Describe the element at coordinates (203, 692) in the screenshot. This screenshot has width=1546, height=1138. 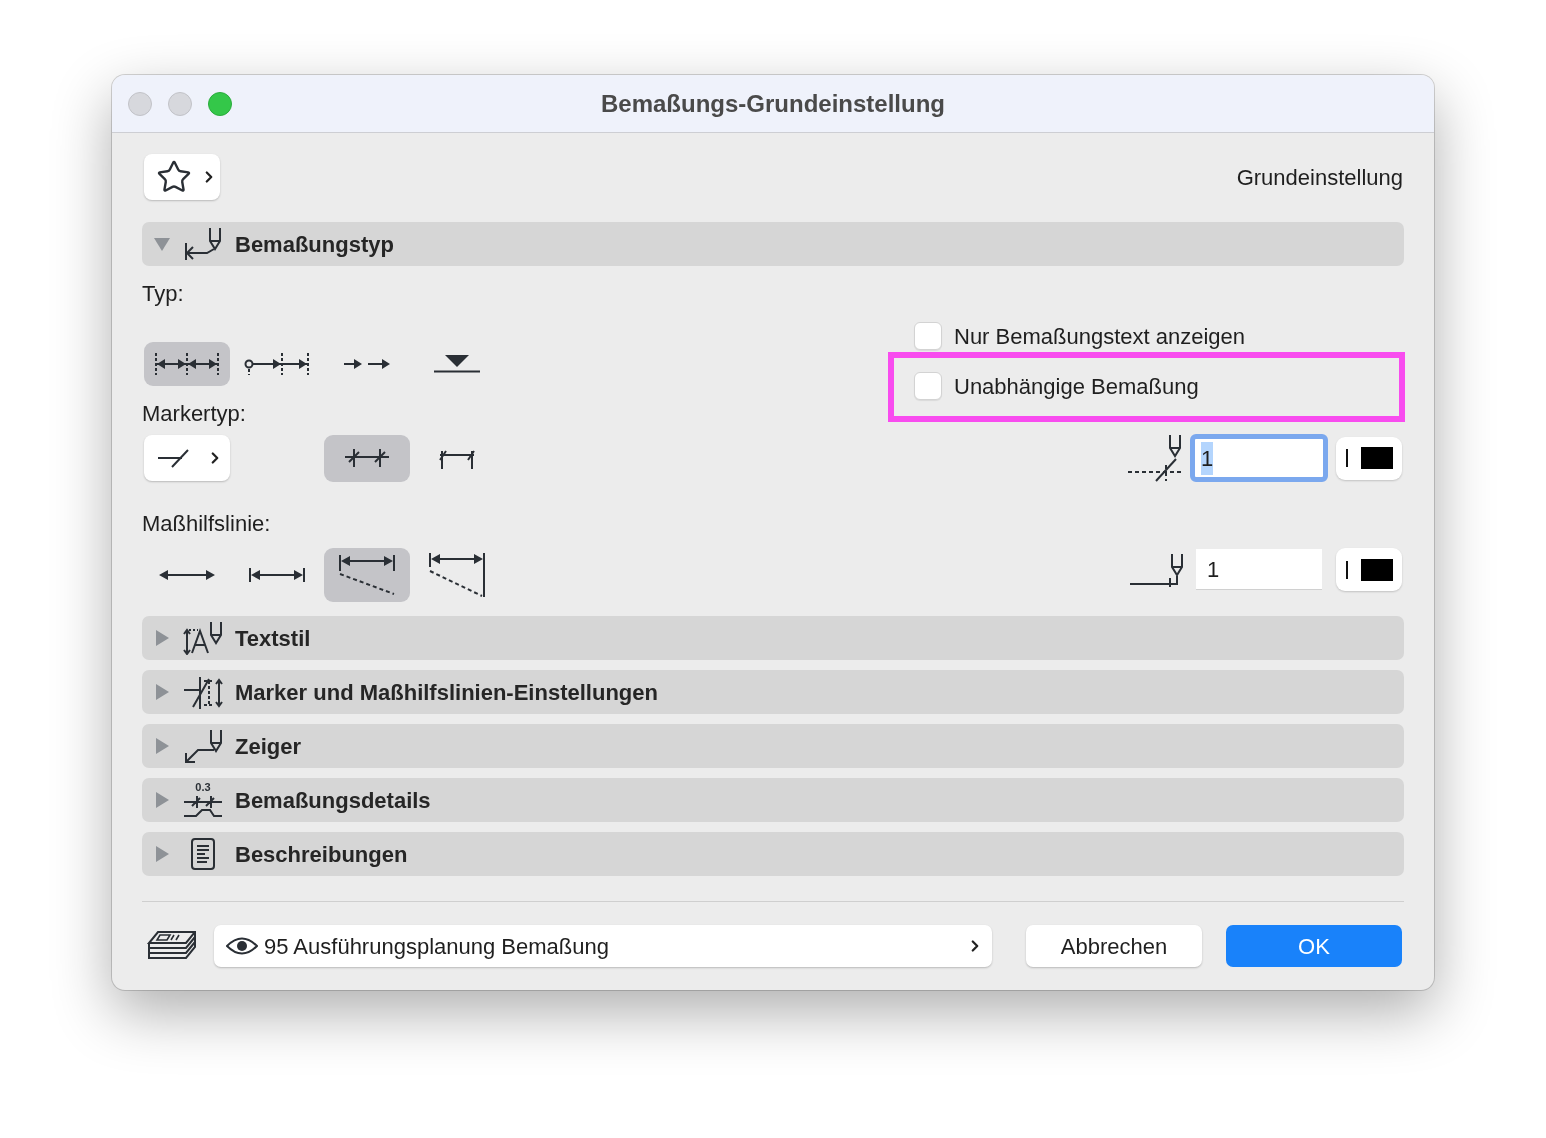
I see `marker-witness-icon` at that location.